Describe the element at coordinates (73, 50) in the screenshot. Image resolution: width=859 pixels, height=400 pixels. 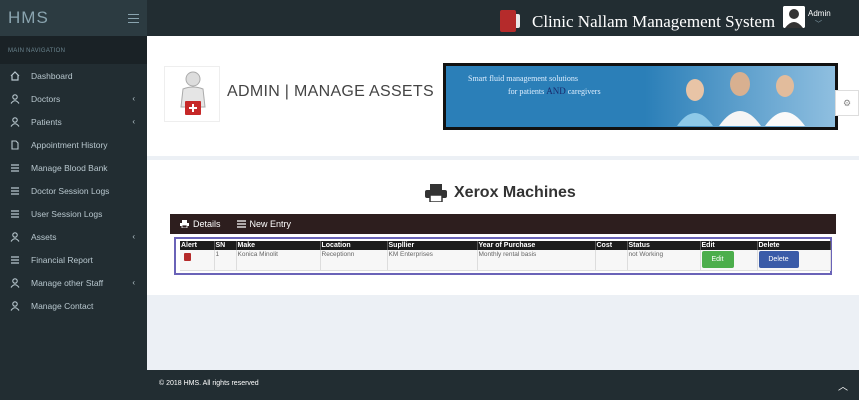
I see `nav-section-header: MAIN NAVIGATION` at that location.